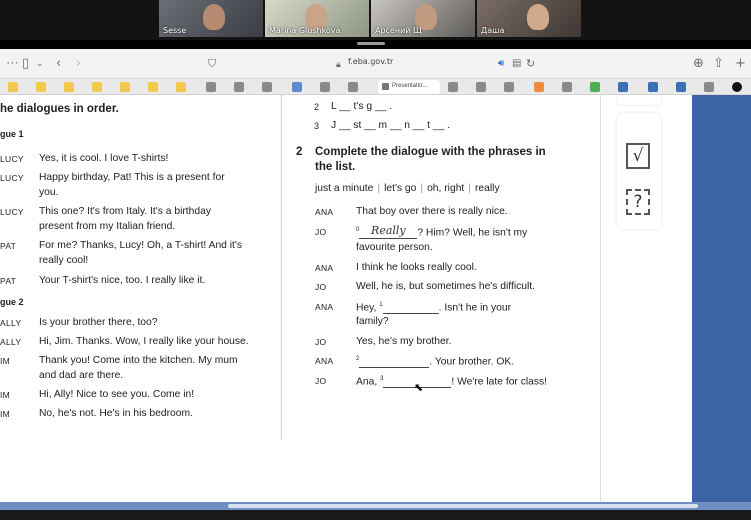 The width and height of the screenshot is (751, 520). What do you see at coordinates (407, 189) in the screenshot?
I see `phrase-list: just a minute | let's go | oh, right | really` at bounding box center [407, 189].